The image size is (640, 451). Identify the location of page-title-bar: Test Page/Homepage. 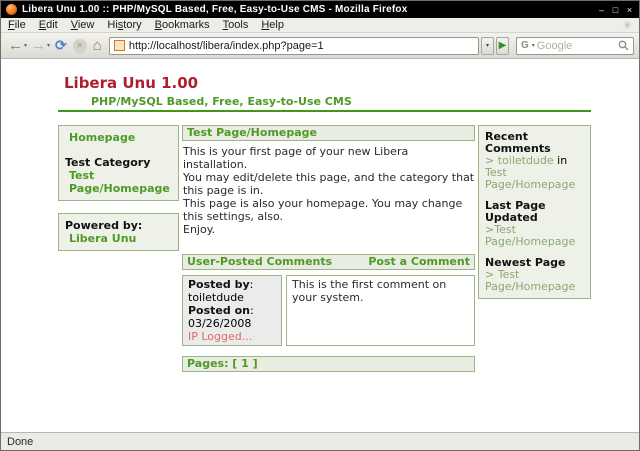
(328, 133).